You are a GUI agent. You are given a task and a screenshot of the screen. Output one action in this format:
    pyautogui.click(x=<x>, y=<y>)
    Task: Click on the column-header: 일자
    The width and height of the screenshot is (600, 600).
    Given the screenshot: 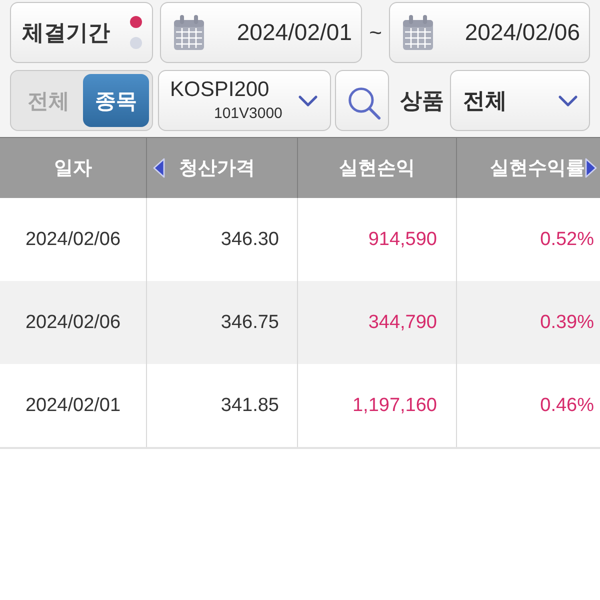 What is the action you would take?
    pyautogui.click(x=73, y=169)
    